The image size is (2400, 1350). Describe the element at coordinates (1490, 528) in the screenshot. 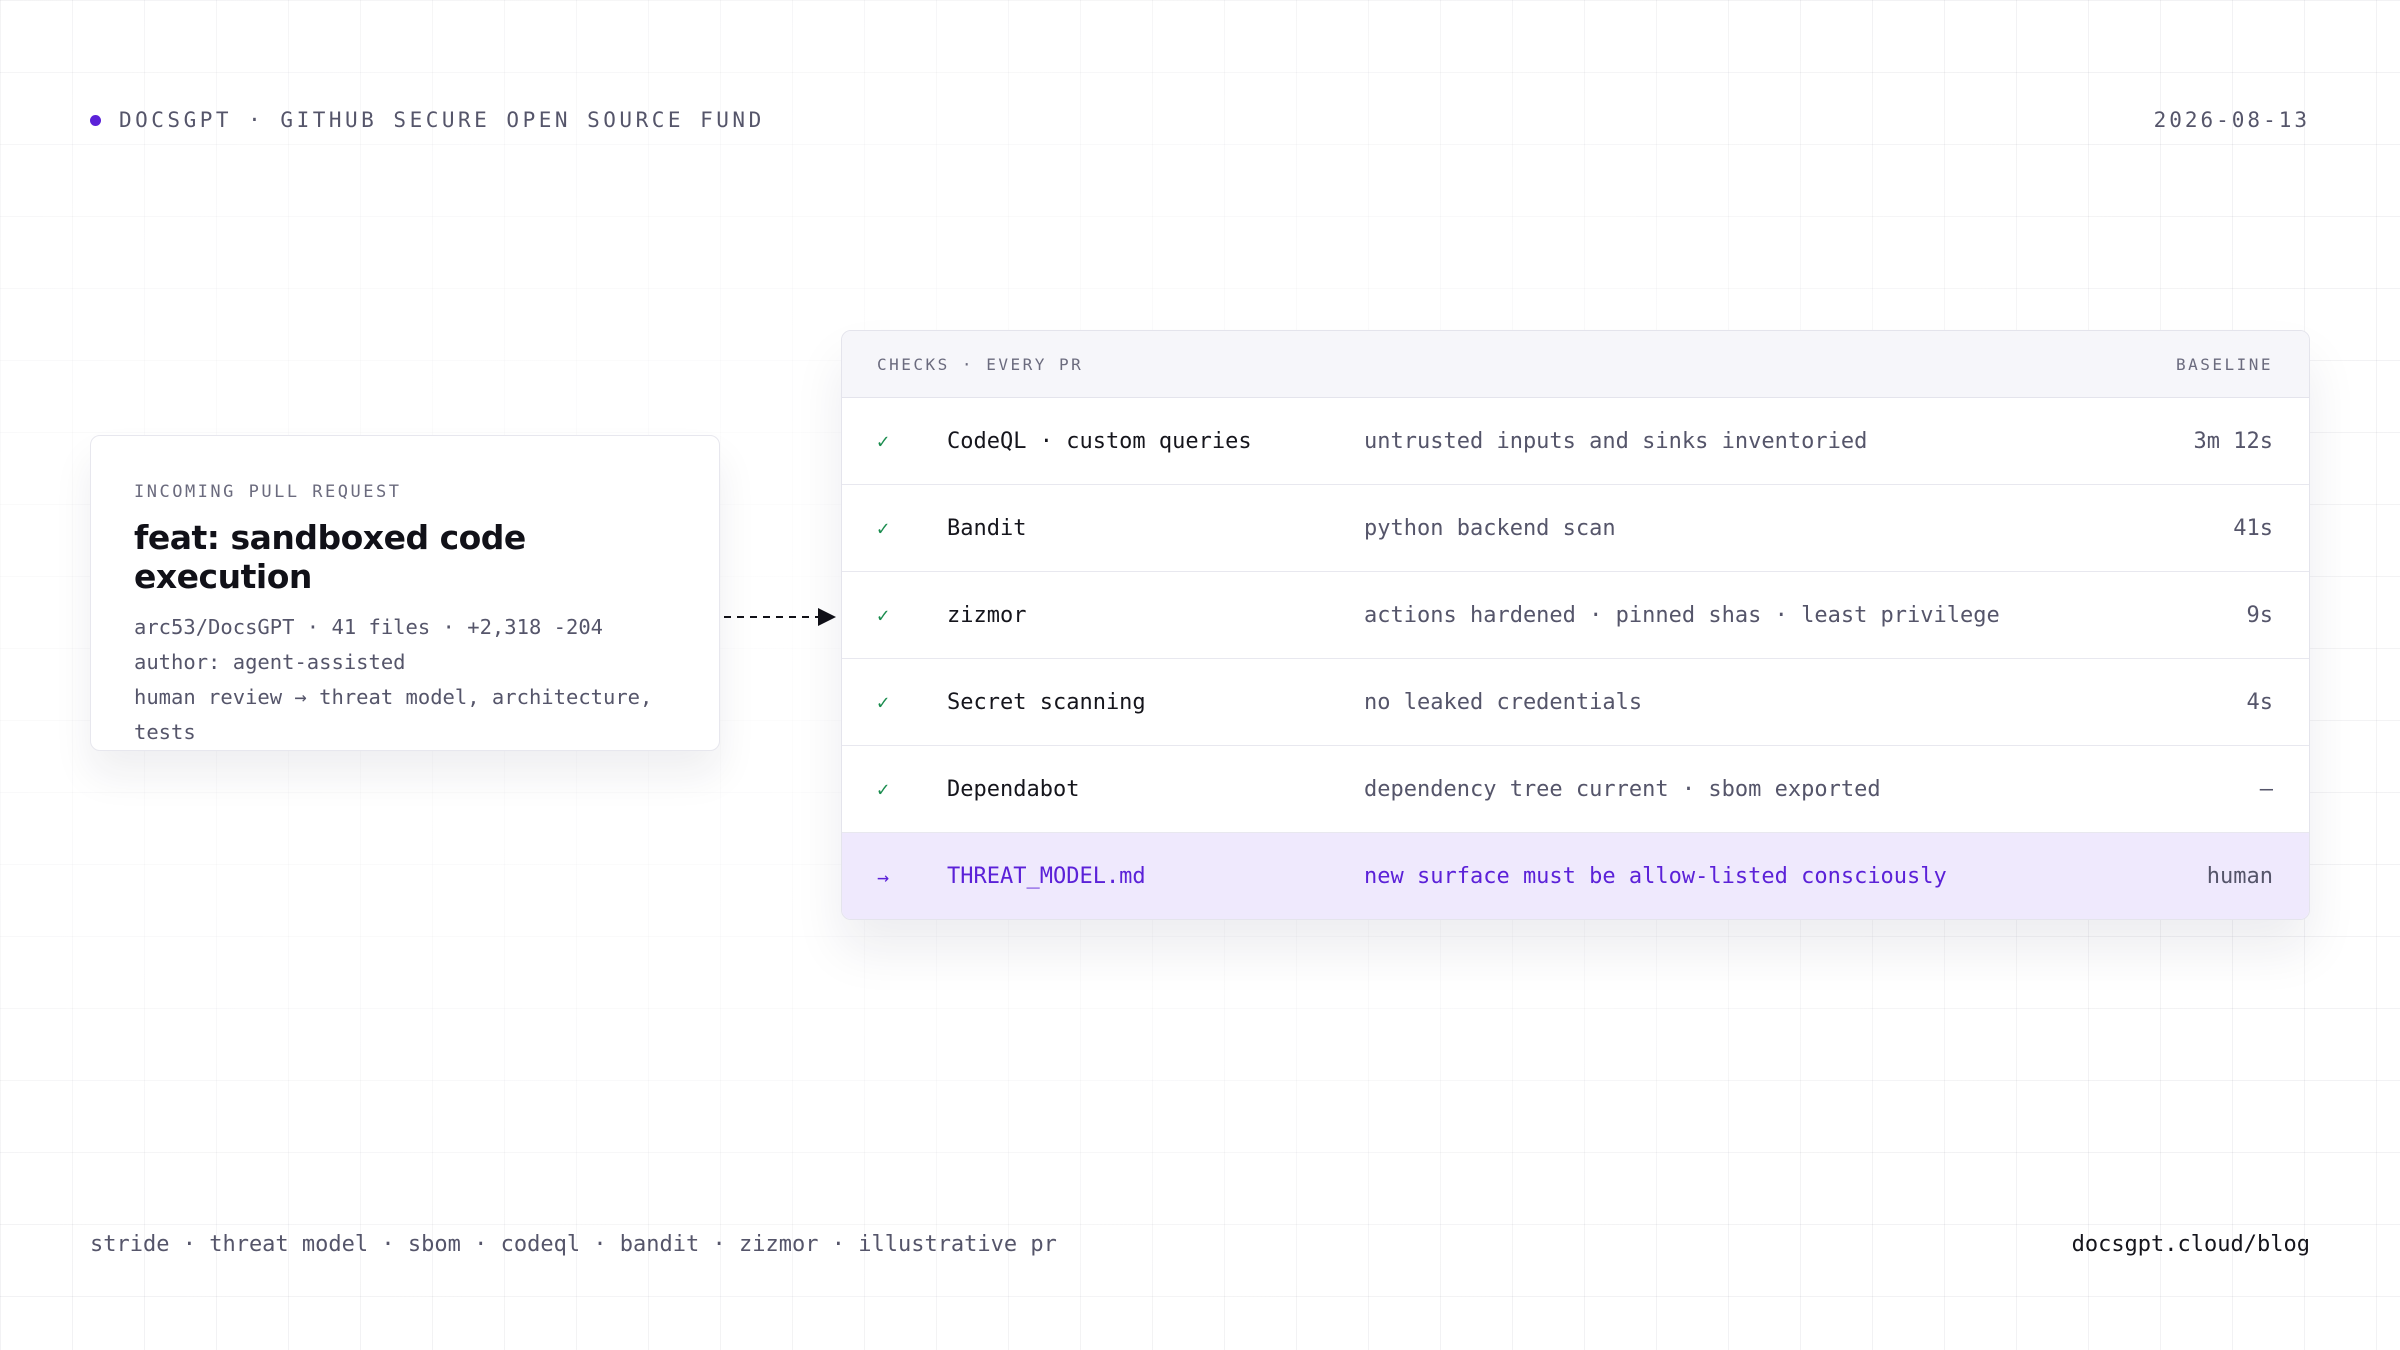

I see `check-description: python backend scan` at that location.